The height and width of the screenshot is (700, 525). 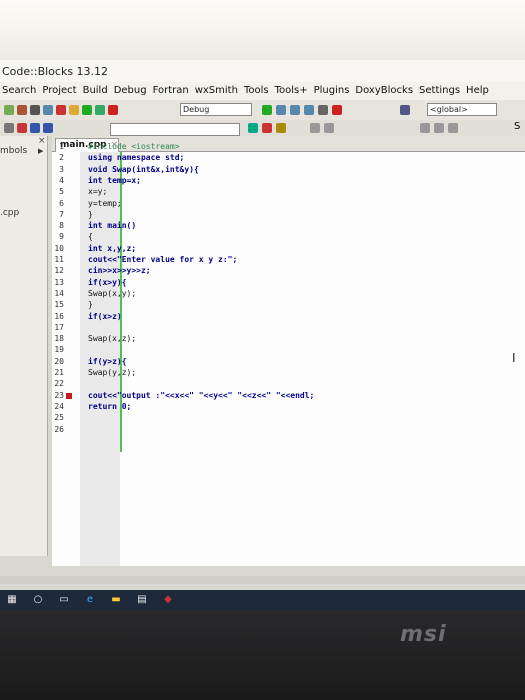 I want to click on line-number: 14, so click(x=59, y=293).